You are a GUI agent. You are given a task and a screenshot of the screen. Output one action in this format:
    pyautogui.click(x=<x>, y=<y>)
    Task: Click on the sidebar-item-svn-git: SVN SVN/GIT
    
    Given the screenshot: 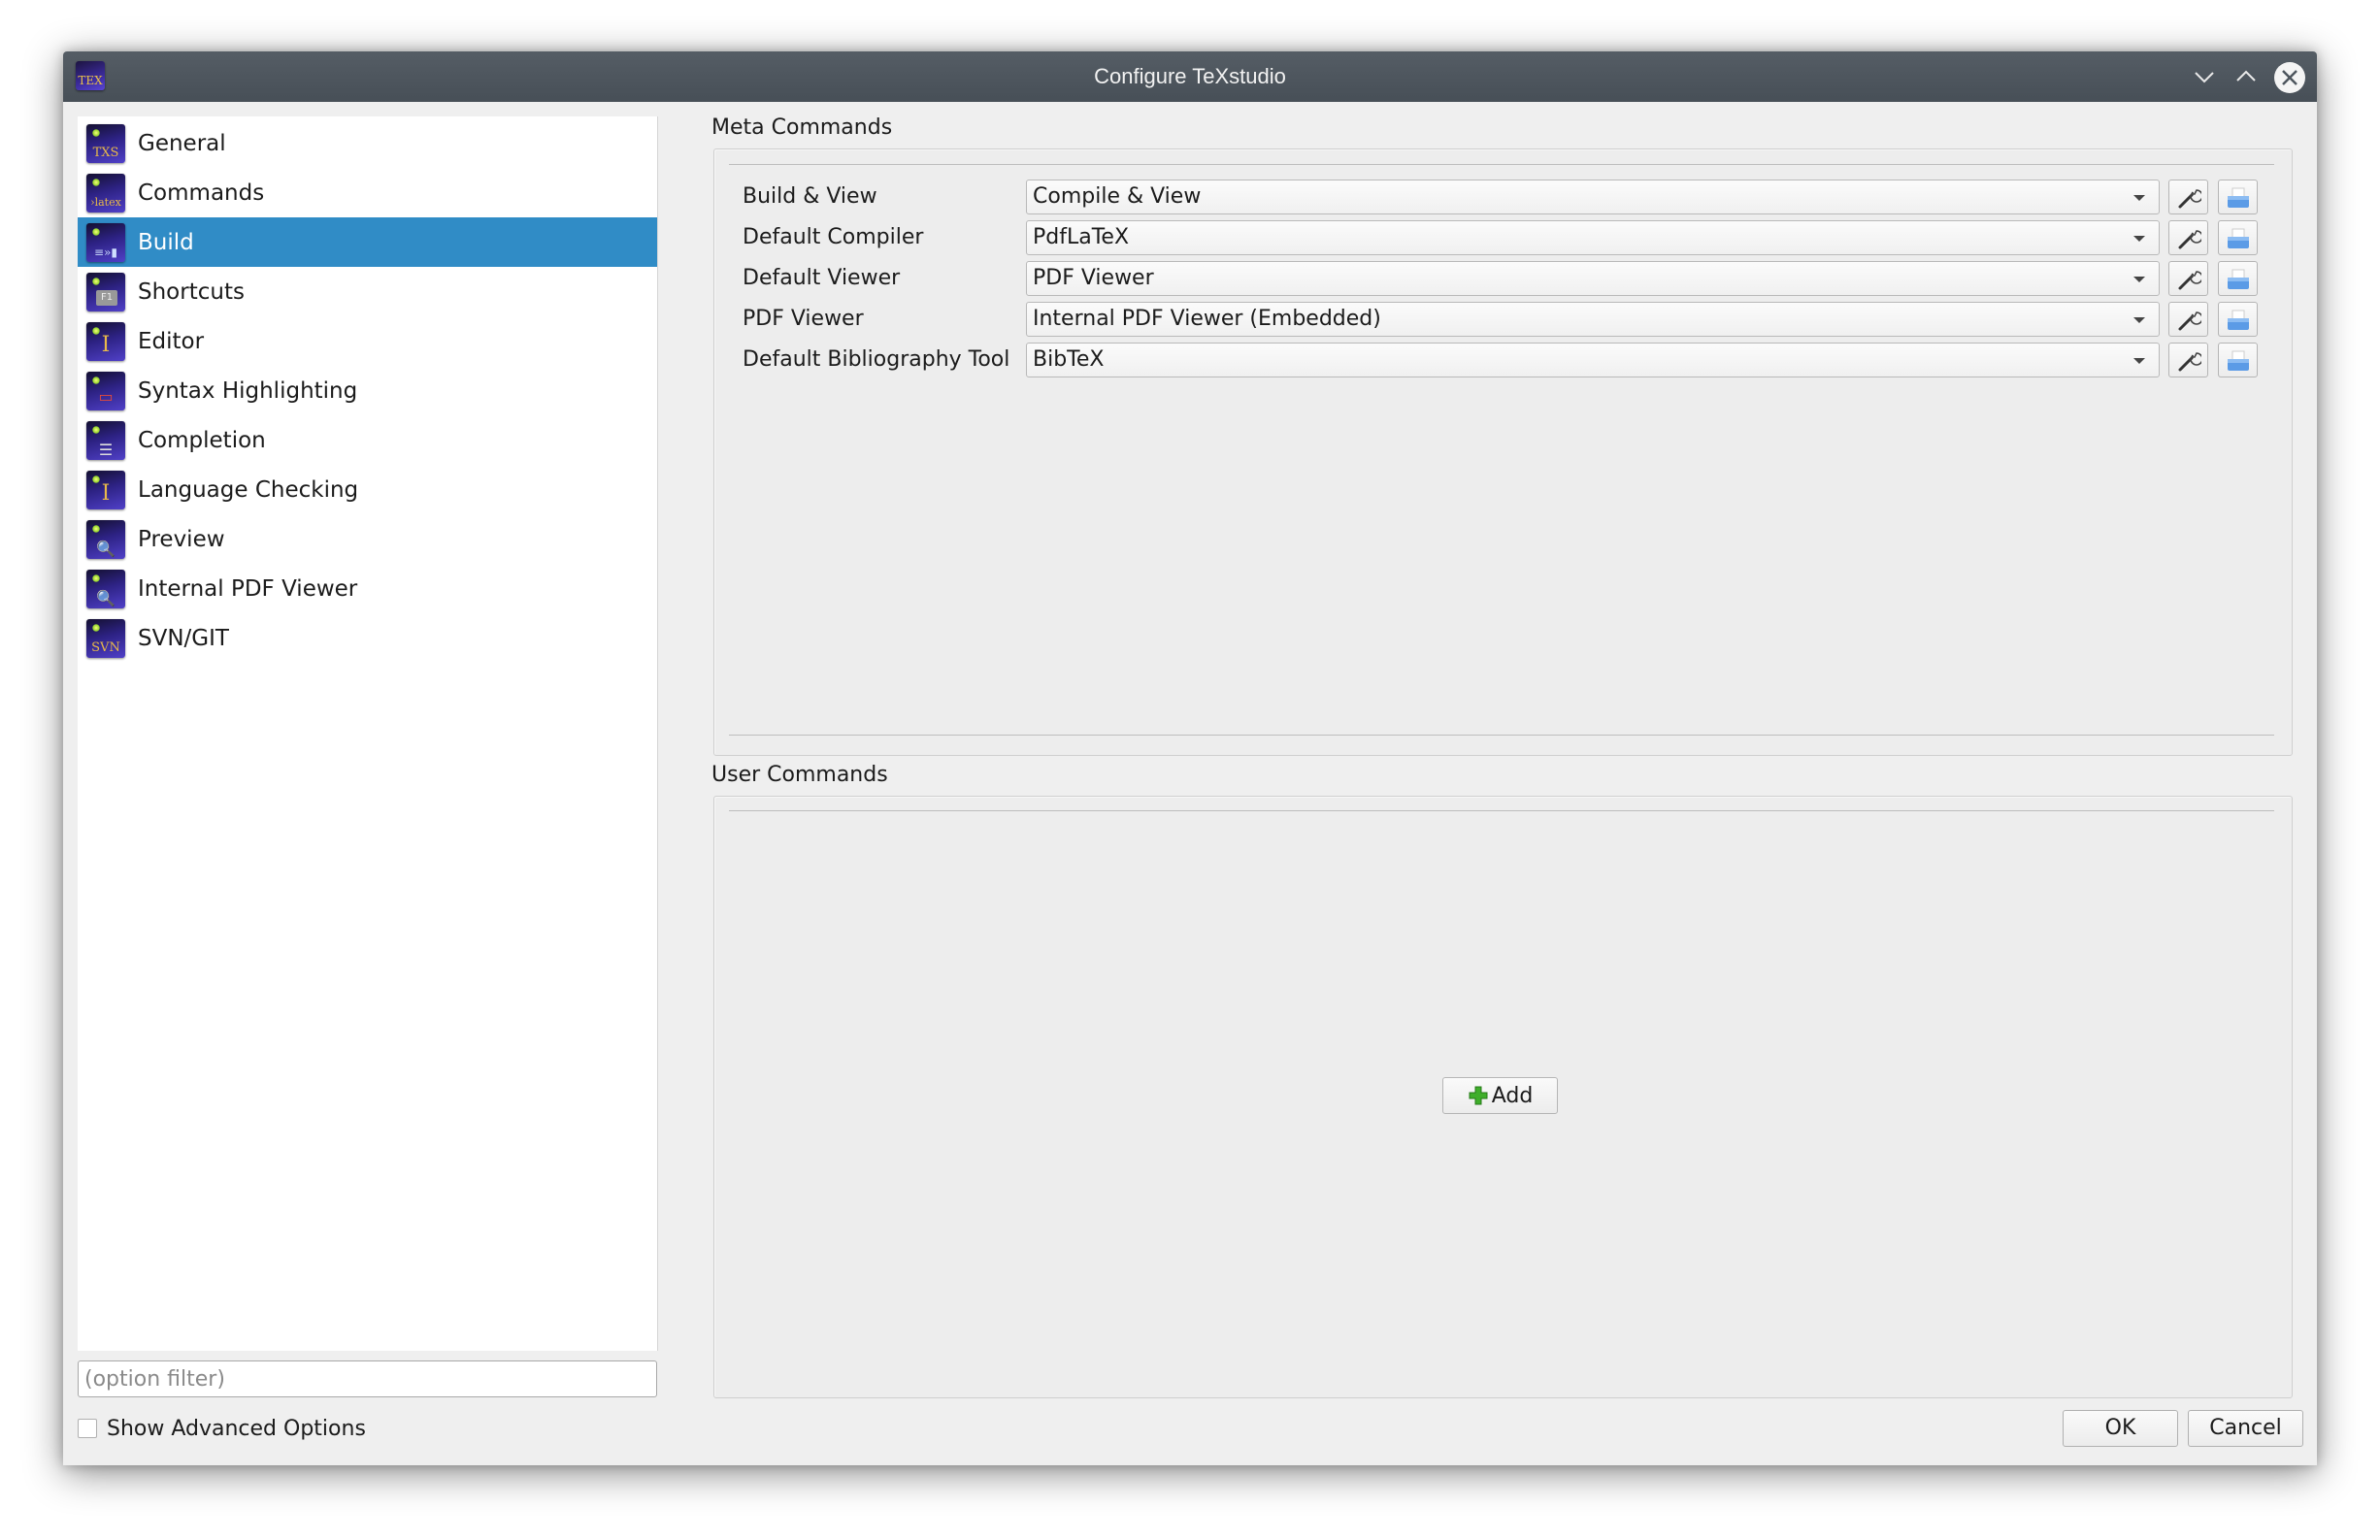 What is the action you would take?
    pyautogui.click(x=367, y=638)
    